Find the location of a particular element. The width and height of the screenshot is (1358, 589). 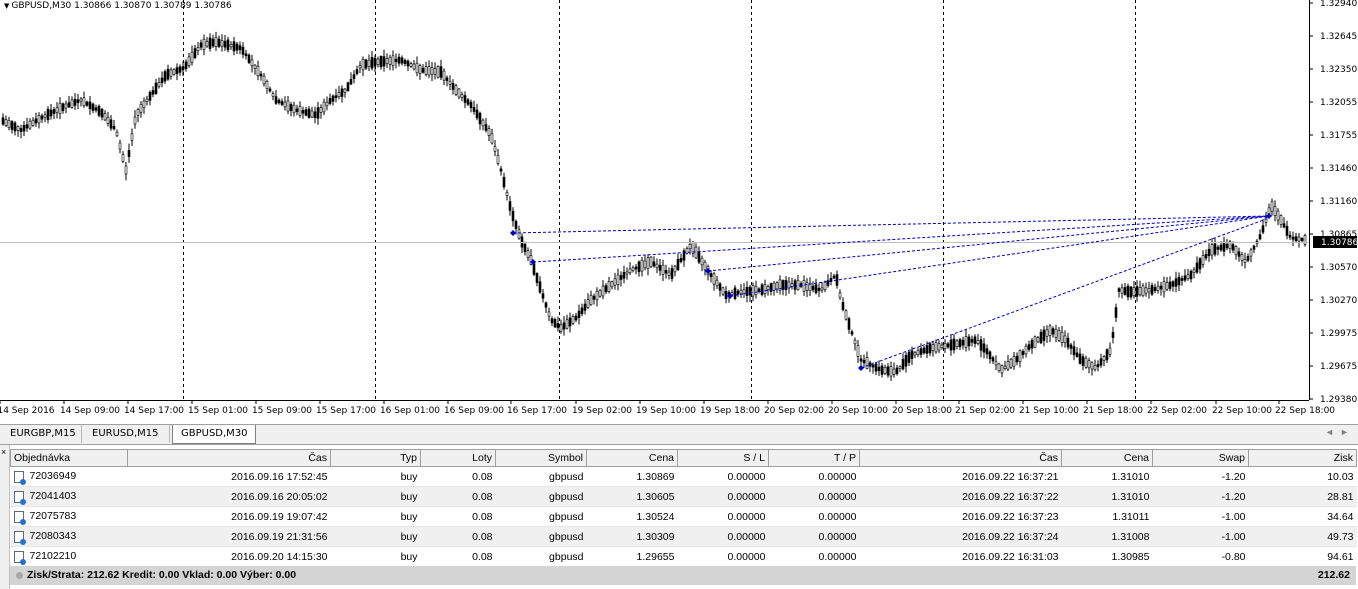

header-lots: Loty is located at coordinates (458, 458).